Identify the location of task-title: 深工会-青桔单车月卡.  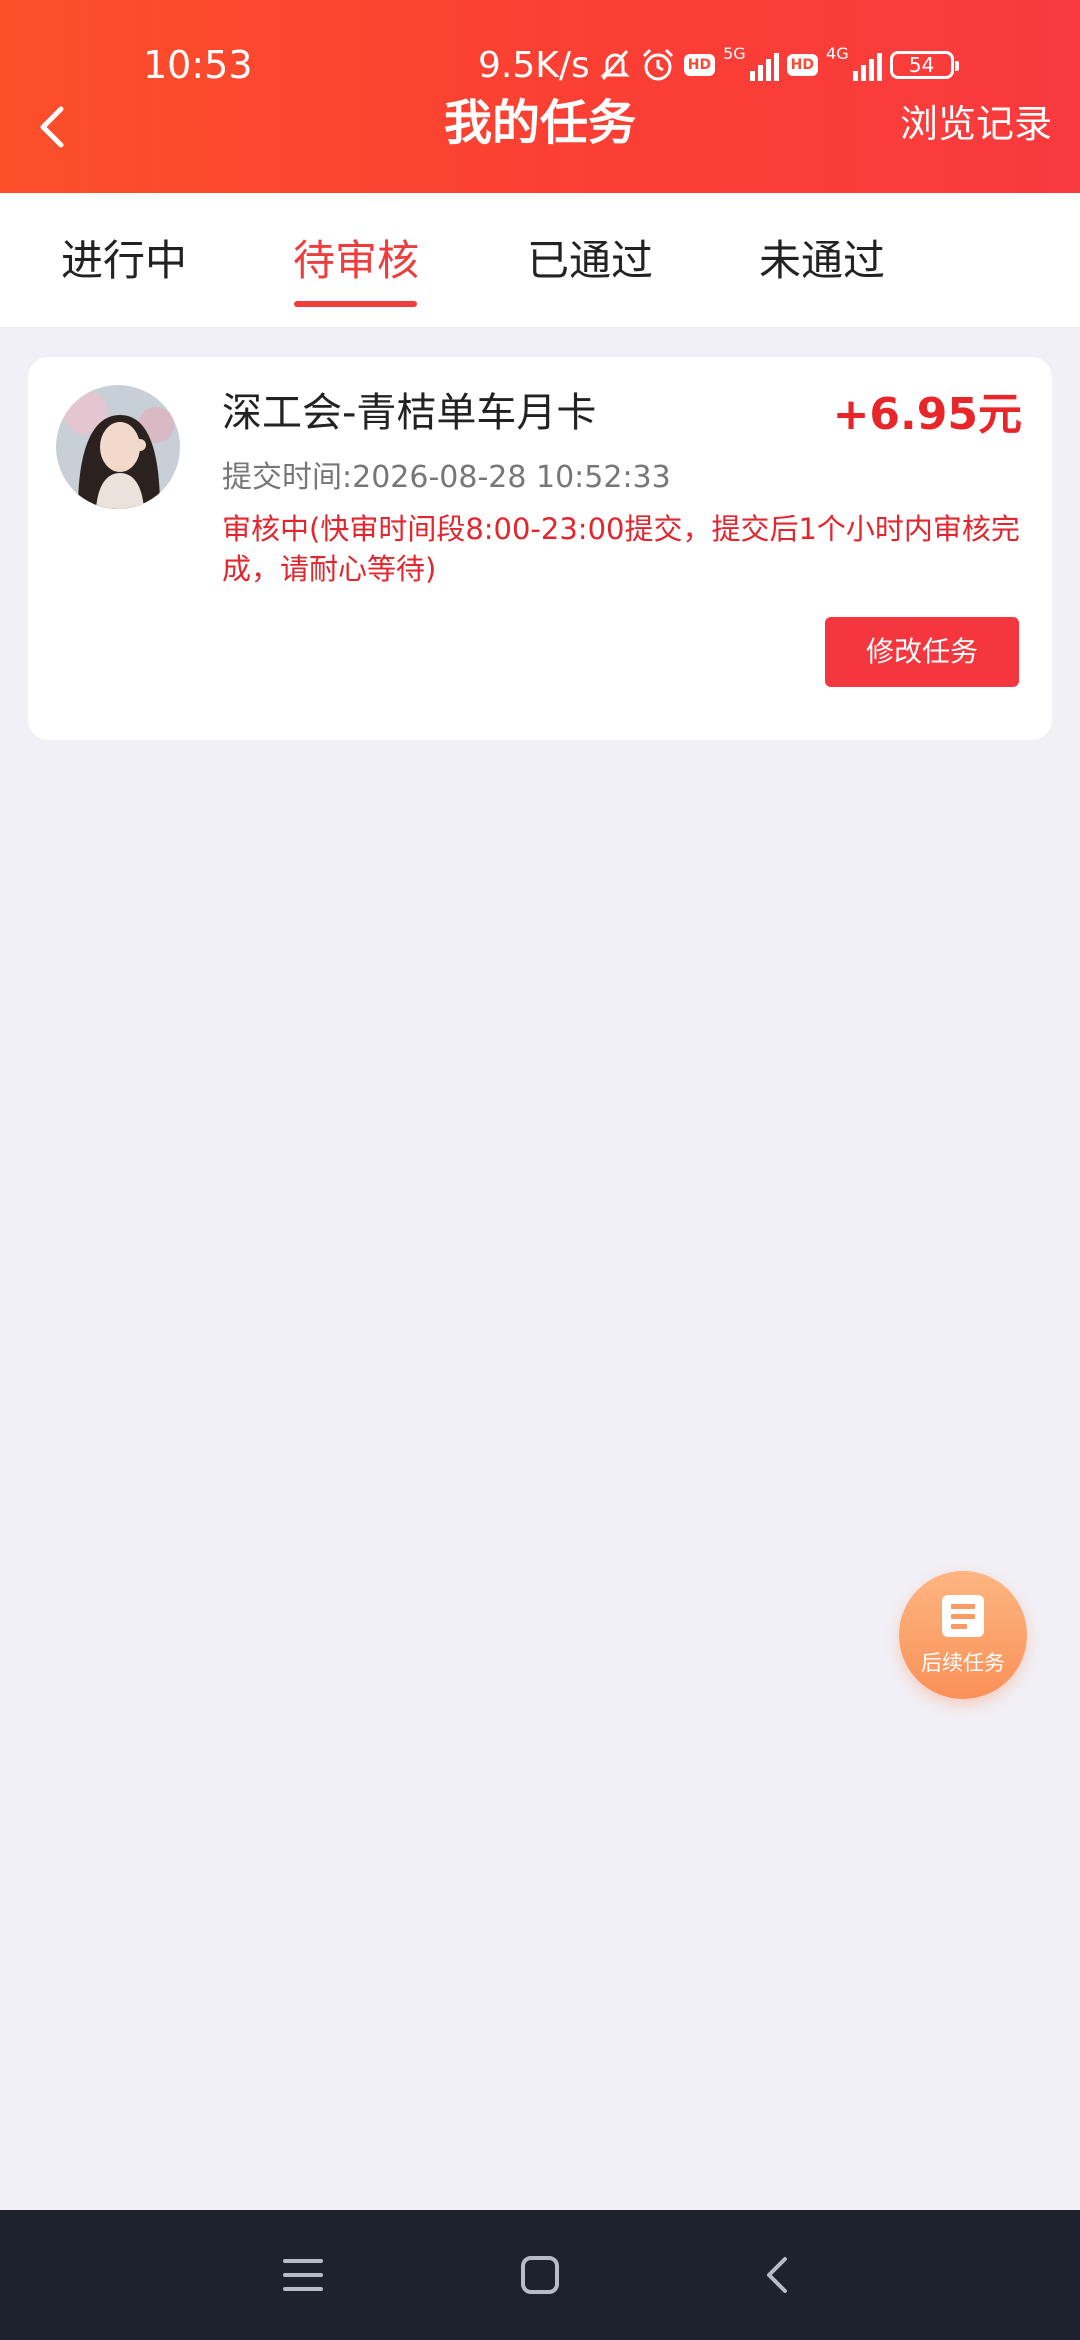
(409, 413).